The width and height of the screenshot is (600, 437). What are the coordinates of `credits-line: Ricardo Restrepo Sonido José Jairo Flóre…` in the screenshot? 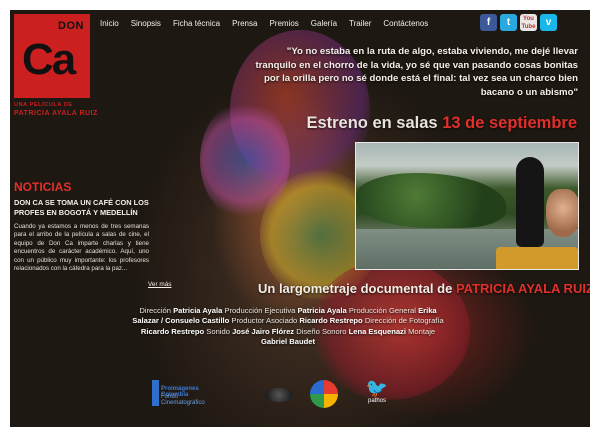 It's located at (288, 332).